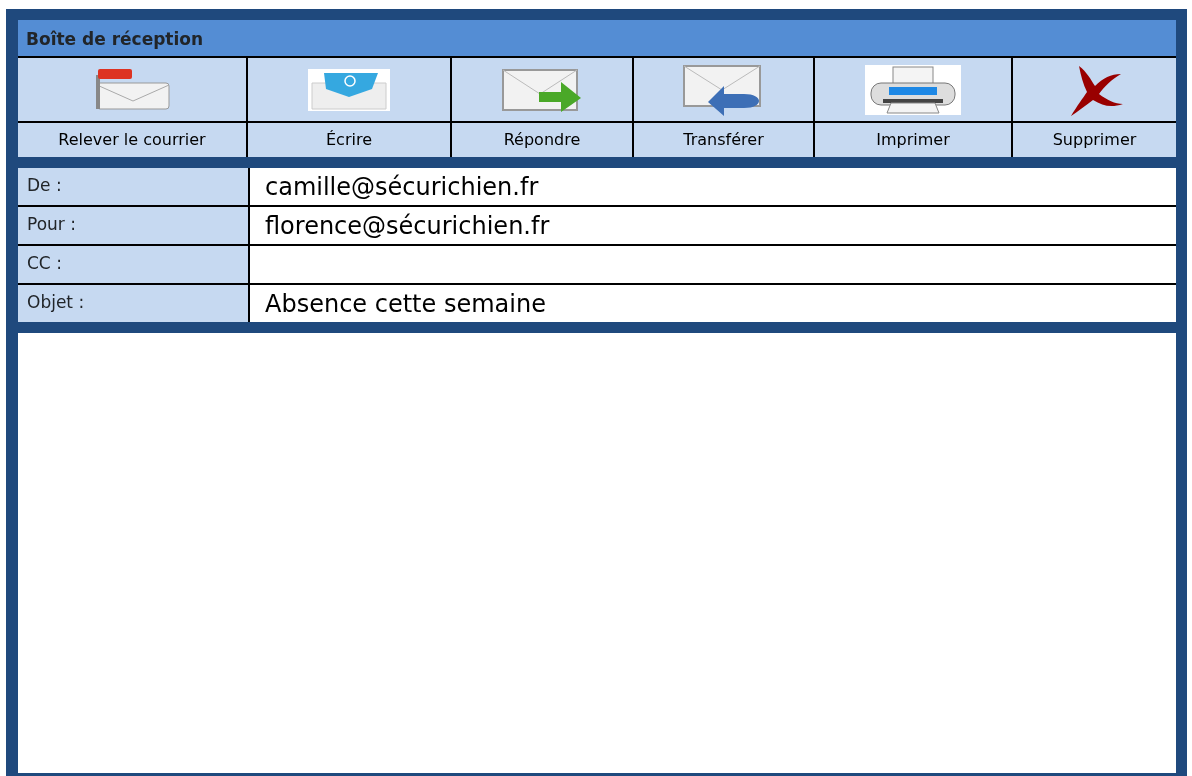 This screenshot has height=776, width=1192. Describe the element at coordinates (133, 303) in the screenshot. I see `field-label: Objet :` at that location.